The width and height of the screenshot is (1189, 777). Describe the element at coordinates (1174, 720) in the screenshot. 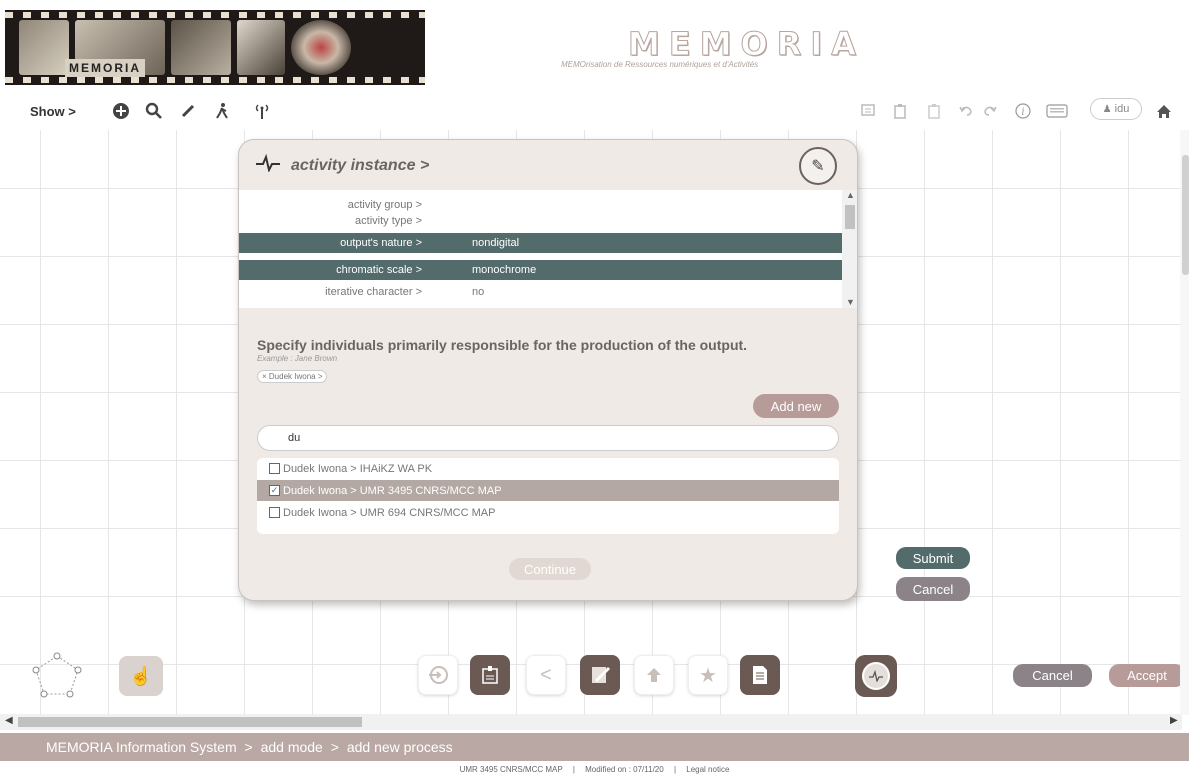

I see `scroll-right-icon: ▶` at that location.